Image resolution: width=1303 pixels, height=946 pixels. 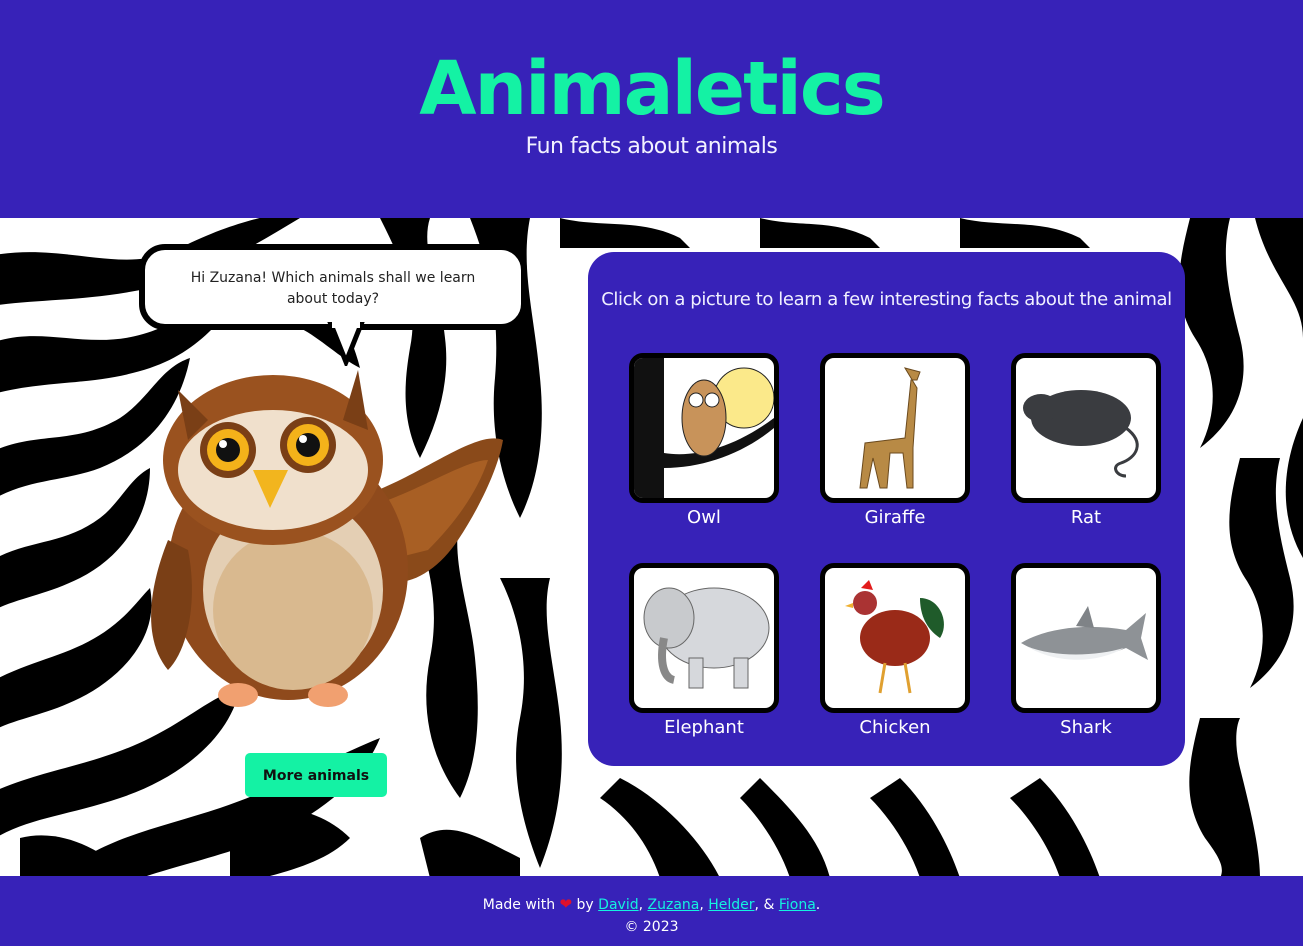 I want to click on made-with-text: Made with, so click(x=519, y=905).